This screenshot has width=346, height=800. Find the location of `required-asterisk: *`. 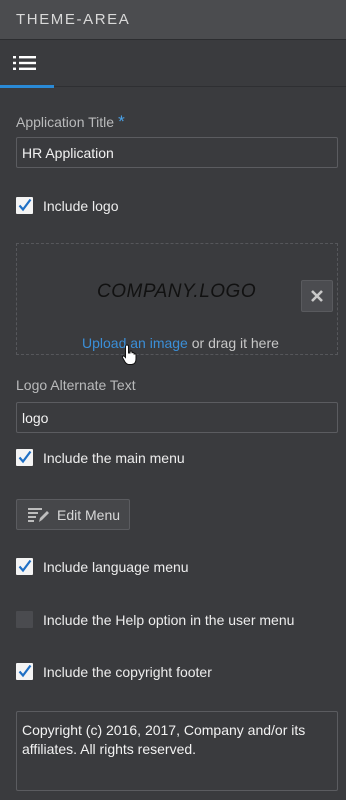

required-asterisk: * is located at coordinates (121, 121).